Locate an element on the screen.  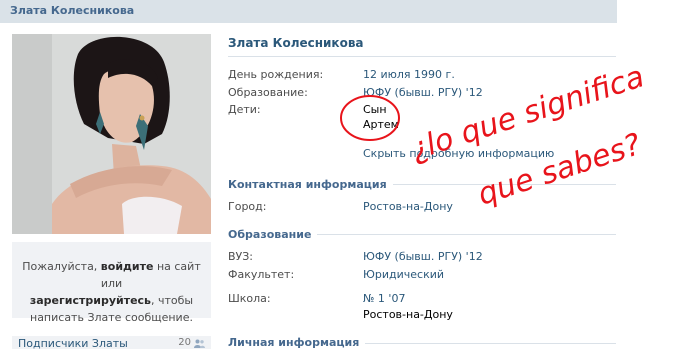
university-label: ВУЗ: is located at coordinates (241, 256).